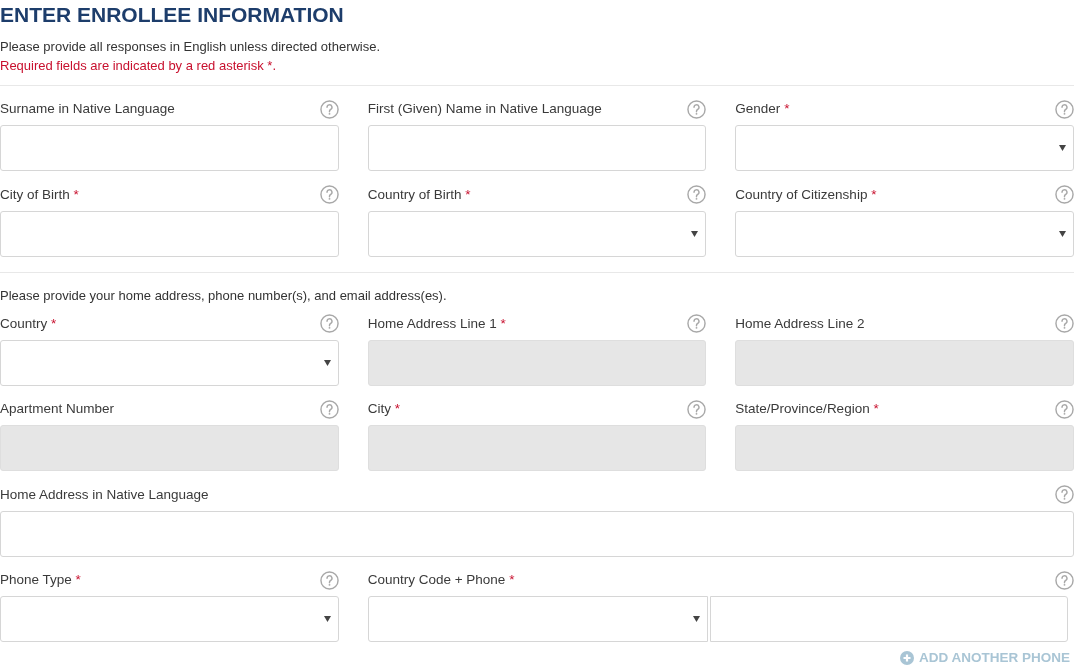 The width and height of the screenshot is (1080, 671). I want to click on plus-circle-icon, so click(907, 658).